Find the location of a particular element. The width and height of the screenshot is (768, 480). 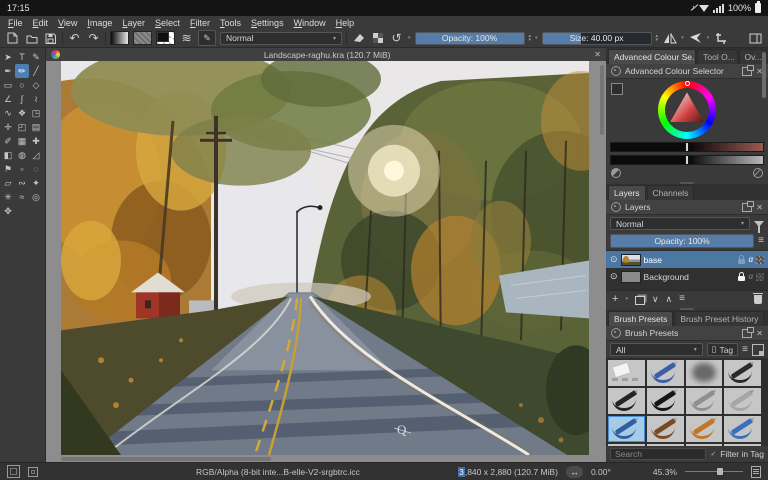

color-triangle is located at coordinates (687, 107).